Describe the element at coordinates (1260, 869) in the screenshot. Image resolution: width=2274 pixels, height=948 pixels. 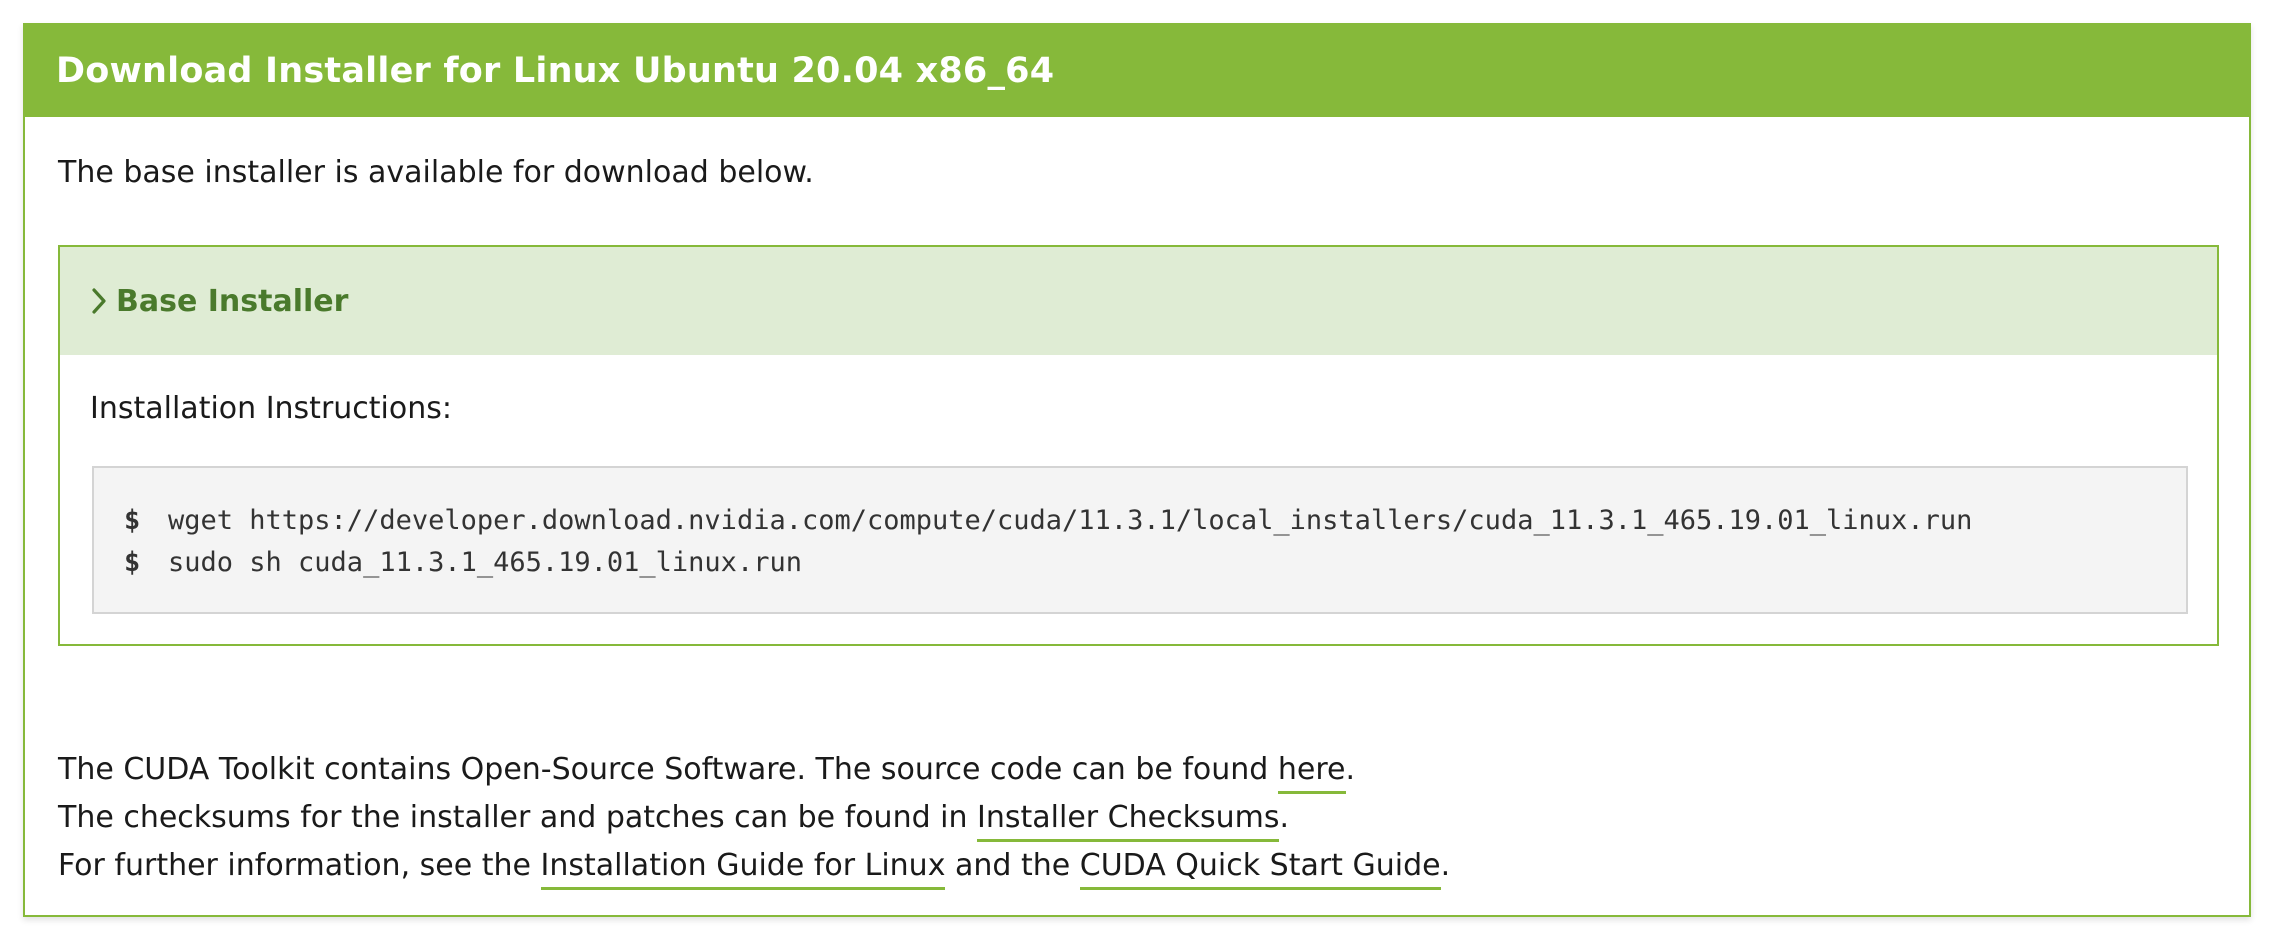
I see `quick-start-guide-link: CUDA Quick Start Guide` at that location.